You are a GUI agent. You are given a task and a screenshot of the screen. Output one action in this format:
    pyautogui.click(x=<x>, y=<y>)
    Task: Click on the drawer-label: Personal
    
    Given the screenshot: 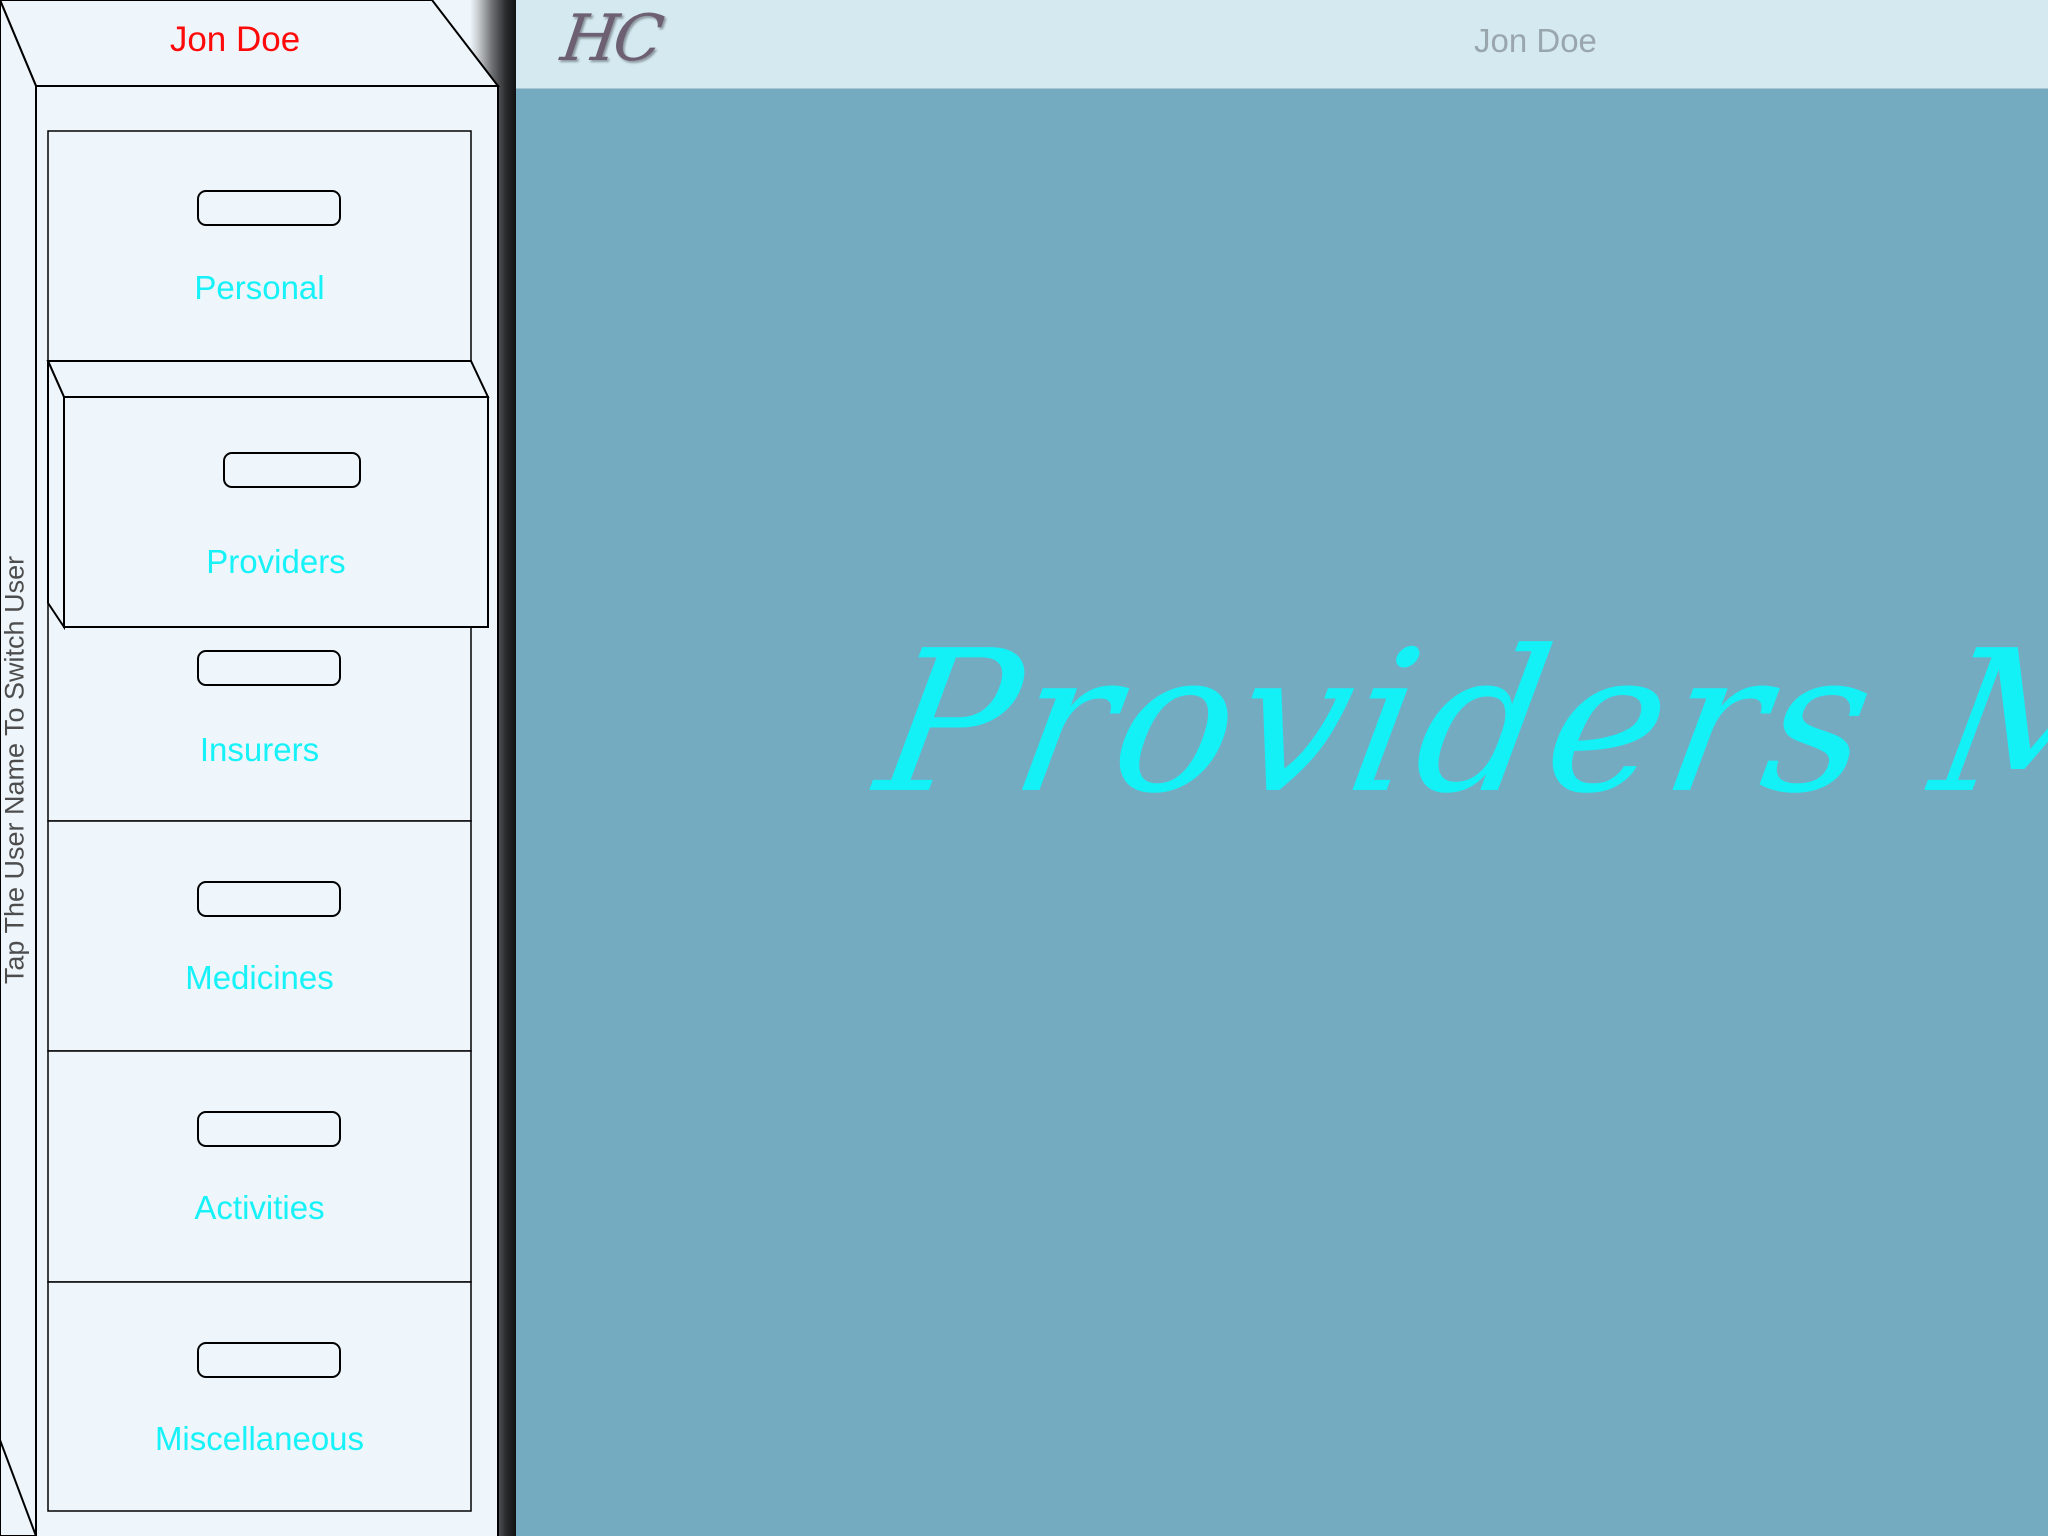 What is the action you would take?
    pyautogui.click(x=259, y=287)
    